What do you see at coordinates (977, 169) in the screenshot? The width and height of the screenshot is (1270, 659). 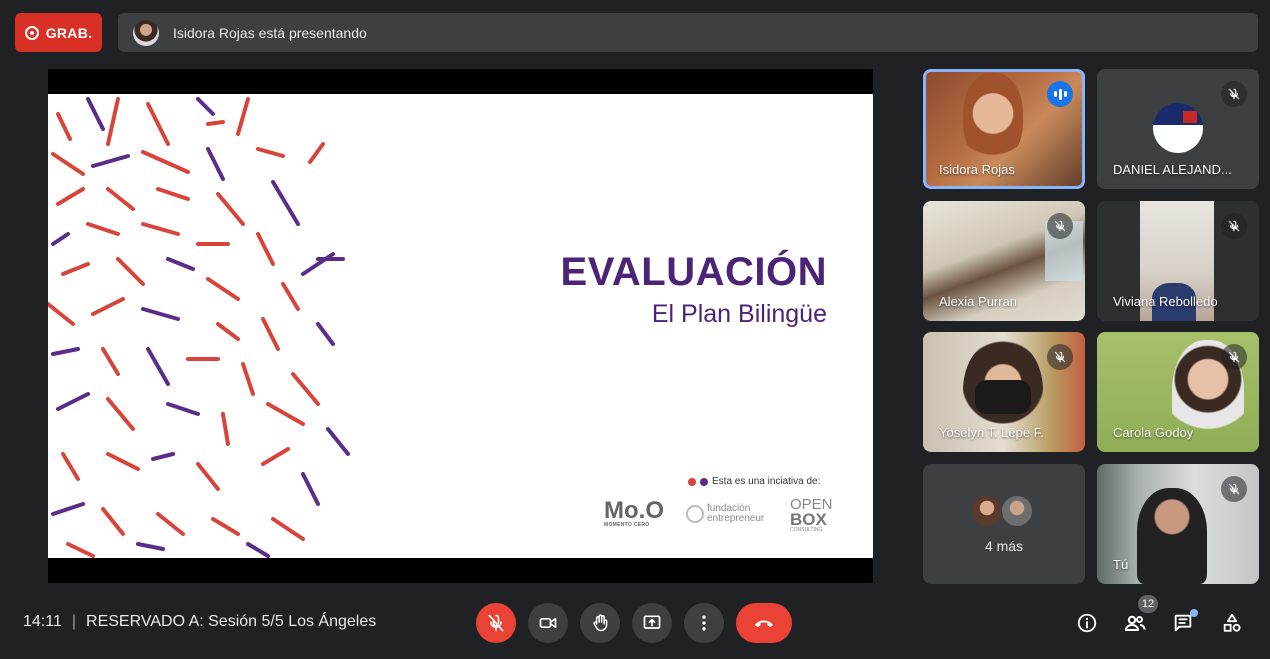 I see `participant-name: Isidora Rojas` at bounding box center [977, 169].